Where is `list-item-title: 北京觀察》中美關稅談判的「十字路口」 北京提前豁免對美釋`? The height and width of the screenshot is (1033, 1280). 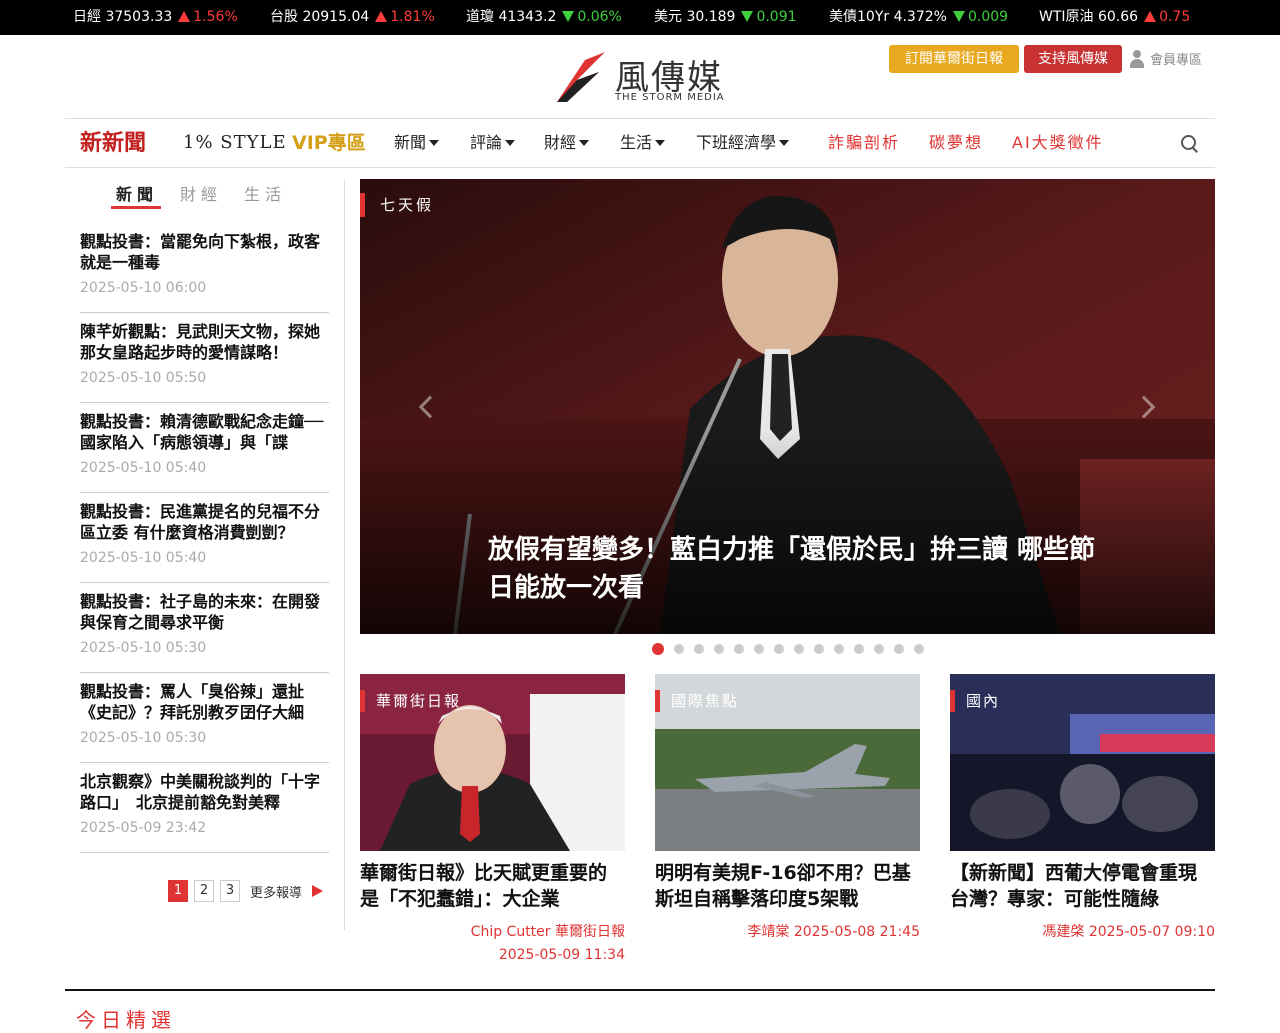
list-item-title: 北京觀察》中美關稅談判的「十字路口」 北京提前豁免對美釋 is located at coordinates (204, 792).